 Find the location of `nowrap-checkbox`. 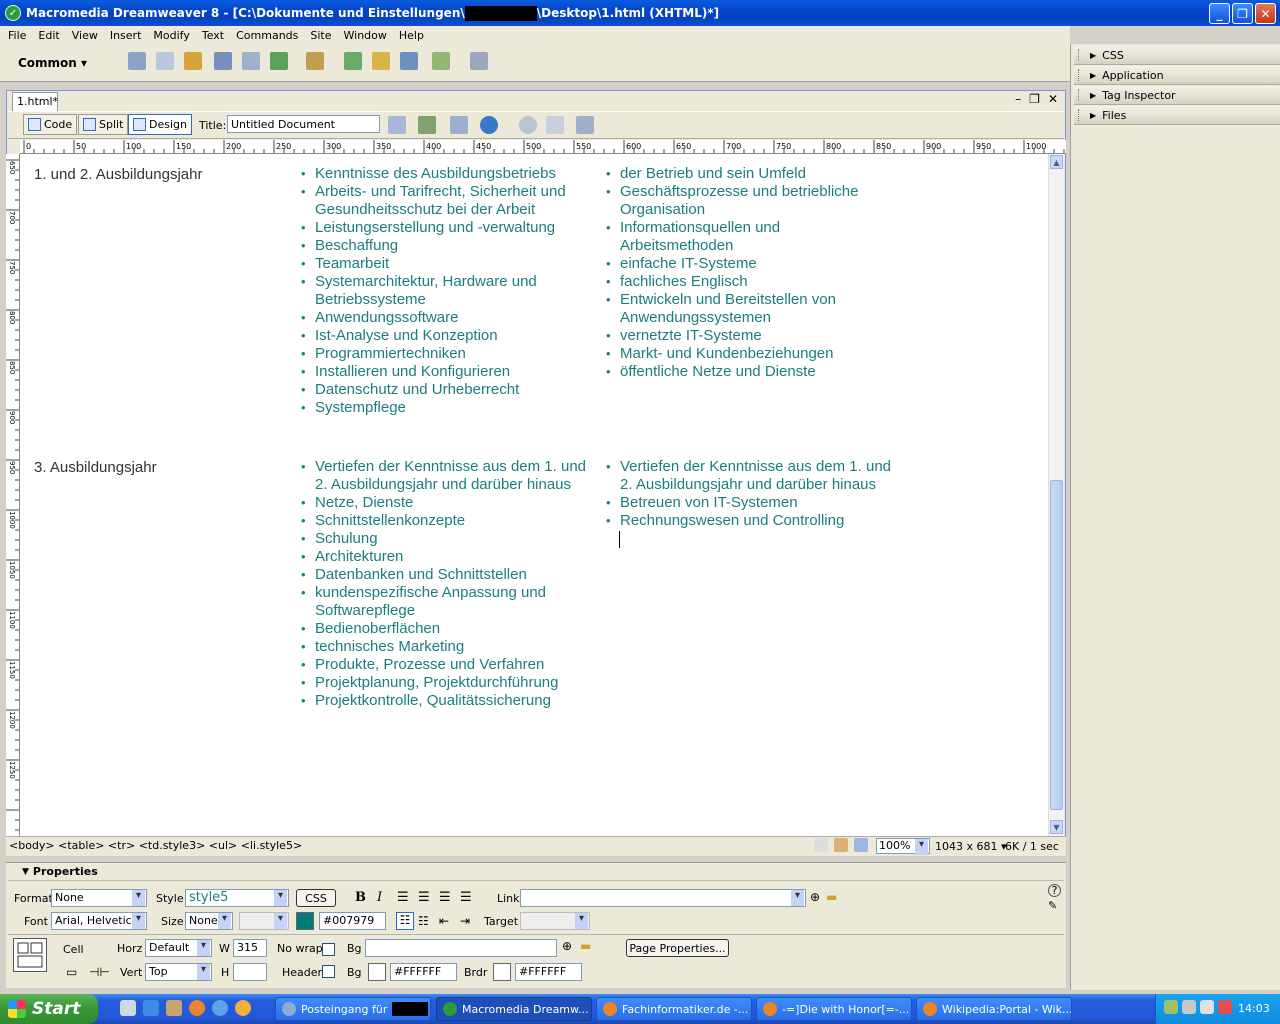

nowrap-checkbox is located at coordinates (328, 949).